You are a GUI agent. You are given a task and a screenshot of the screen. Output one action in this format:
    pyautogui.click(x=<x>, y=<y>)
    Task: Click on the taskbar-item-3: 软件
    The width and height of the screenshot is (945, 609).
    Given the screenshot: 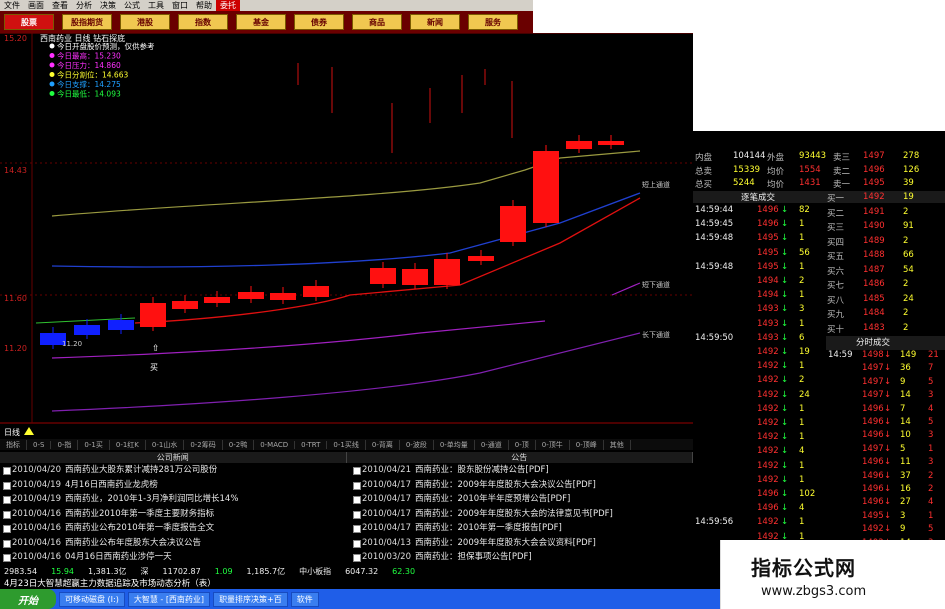 What is the action you would take?
    pyautogui.click(x=304, y=599)
    